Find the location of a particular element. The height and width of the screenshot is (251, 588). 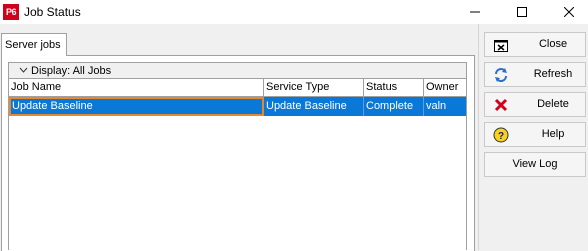

view-log-button: View Log is located at coordinates (535, 164).